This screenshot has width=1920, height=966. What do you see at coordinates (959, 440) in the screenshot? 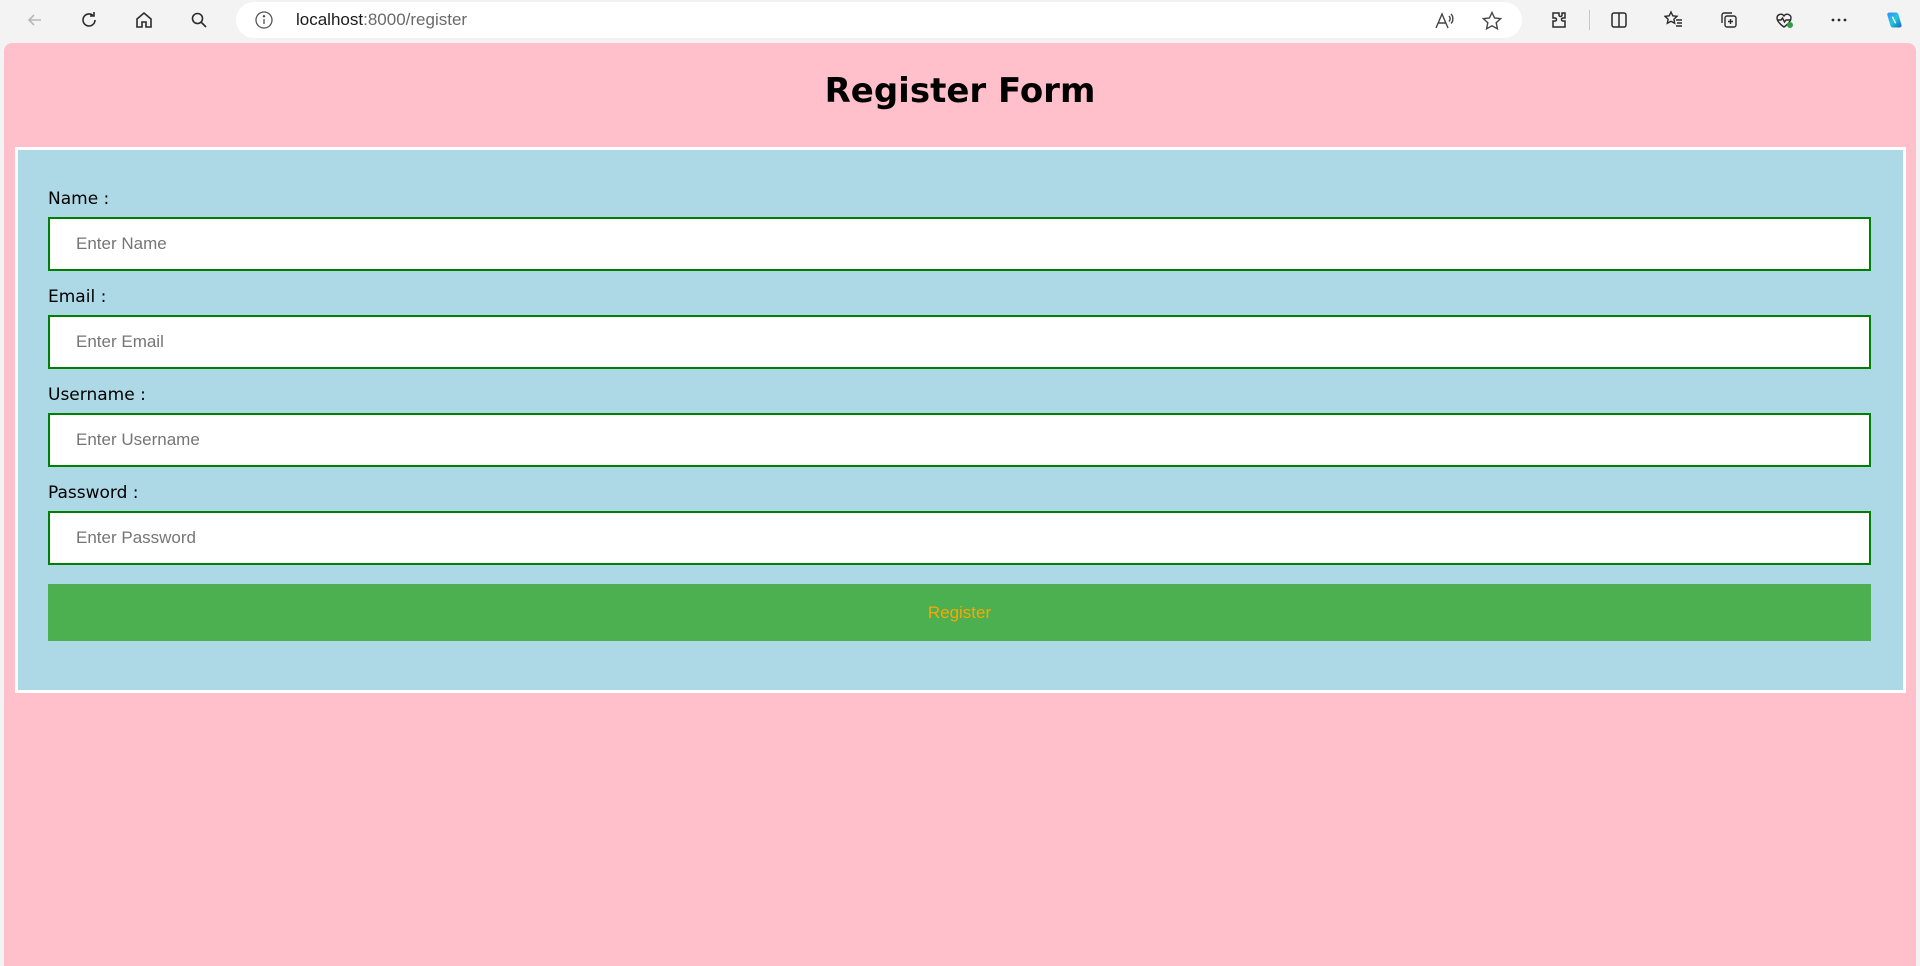
I see `username-input` at bounding box center [959, 440].